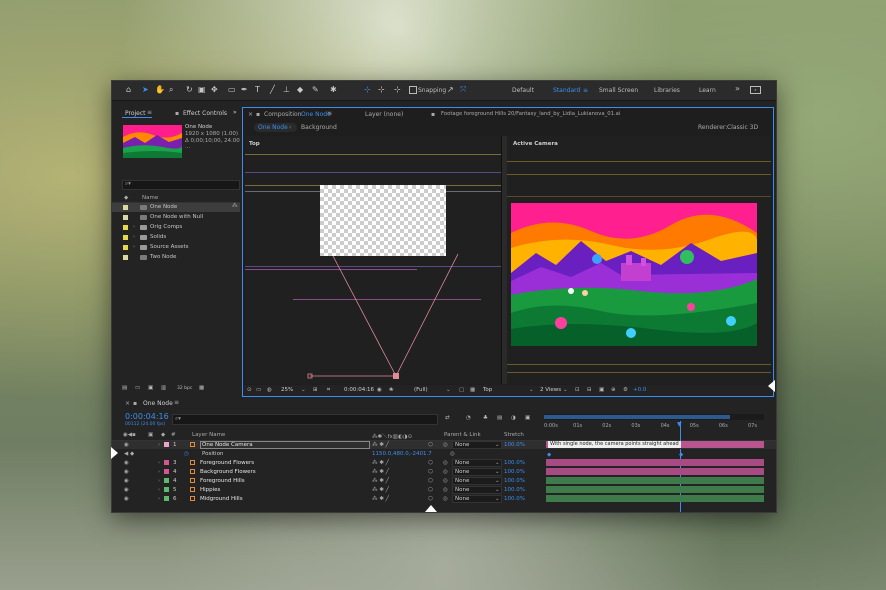 The height and width of the screenshot is (590, 886). What do you see at coordinates (639, 260) in the screenshot?
I see `active-camera-viewer: Active Camera` at bounding box center [639, 260].